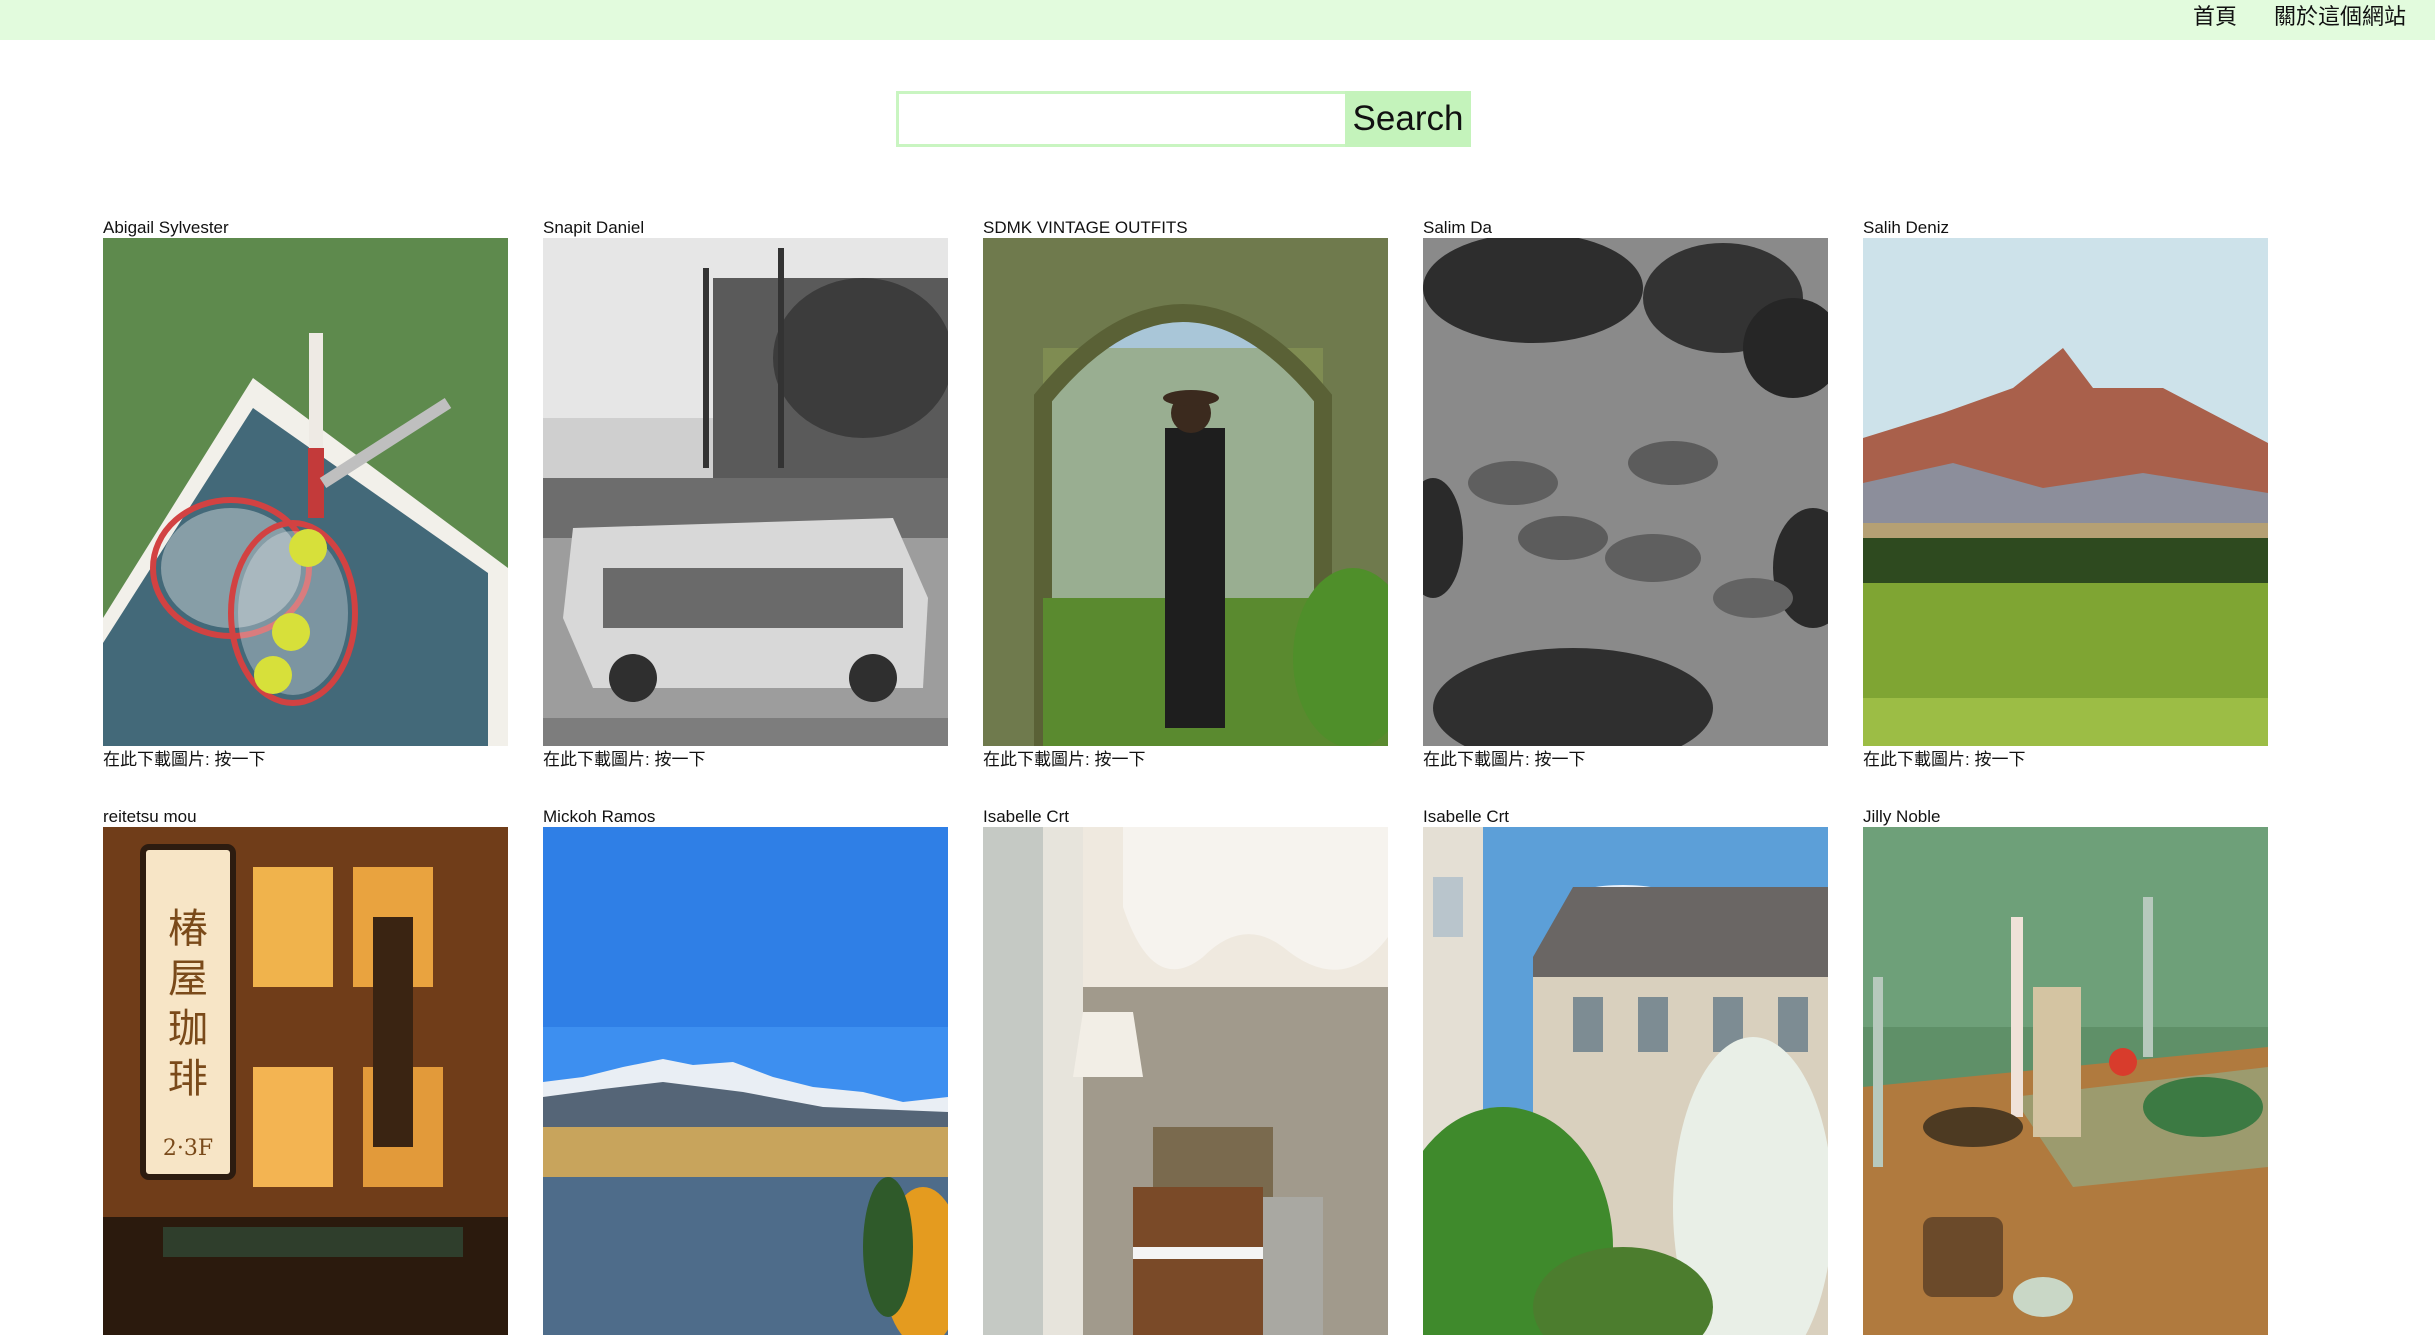 The image size is (2435, 1335). What do you see at coordinates (188, 1079) in the screenshot?
I see `sign-char: 琲` at bounding box center [188, 1079].